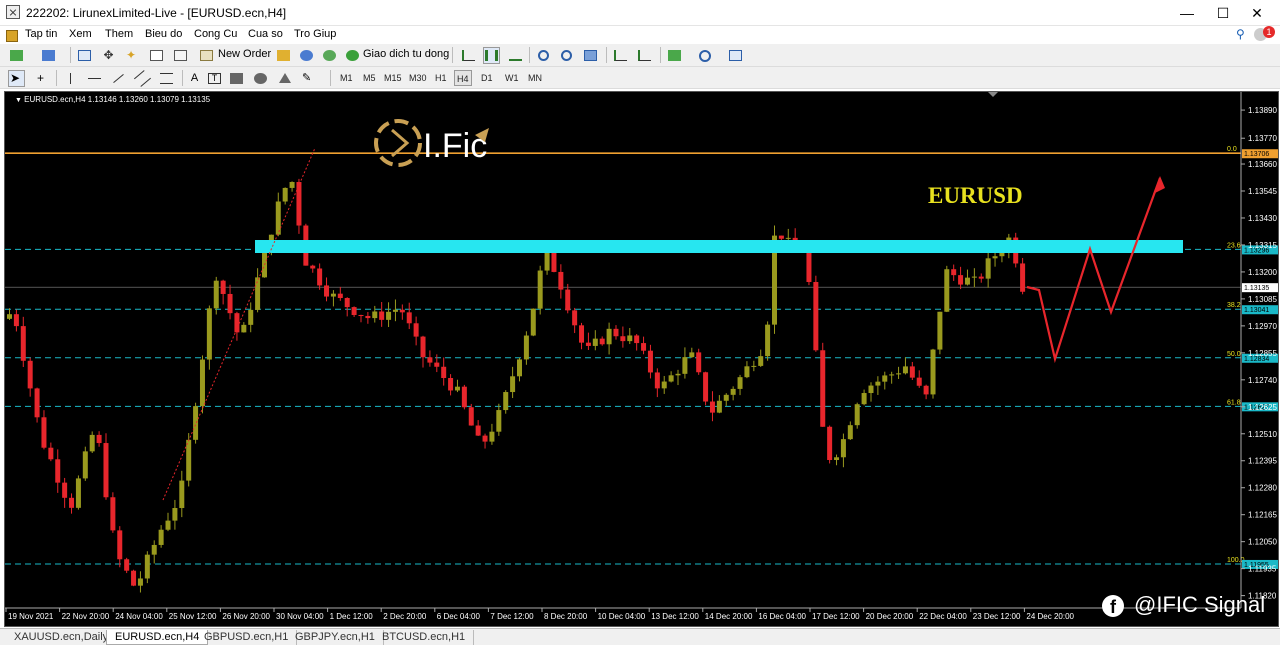 This screenshot has height=645, width=1280. Describe the element at coordinates (393, 78) in the screenshot. I see `period-m15: M15` at that location.